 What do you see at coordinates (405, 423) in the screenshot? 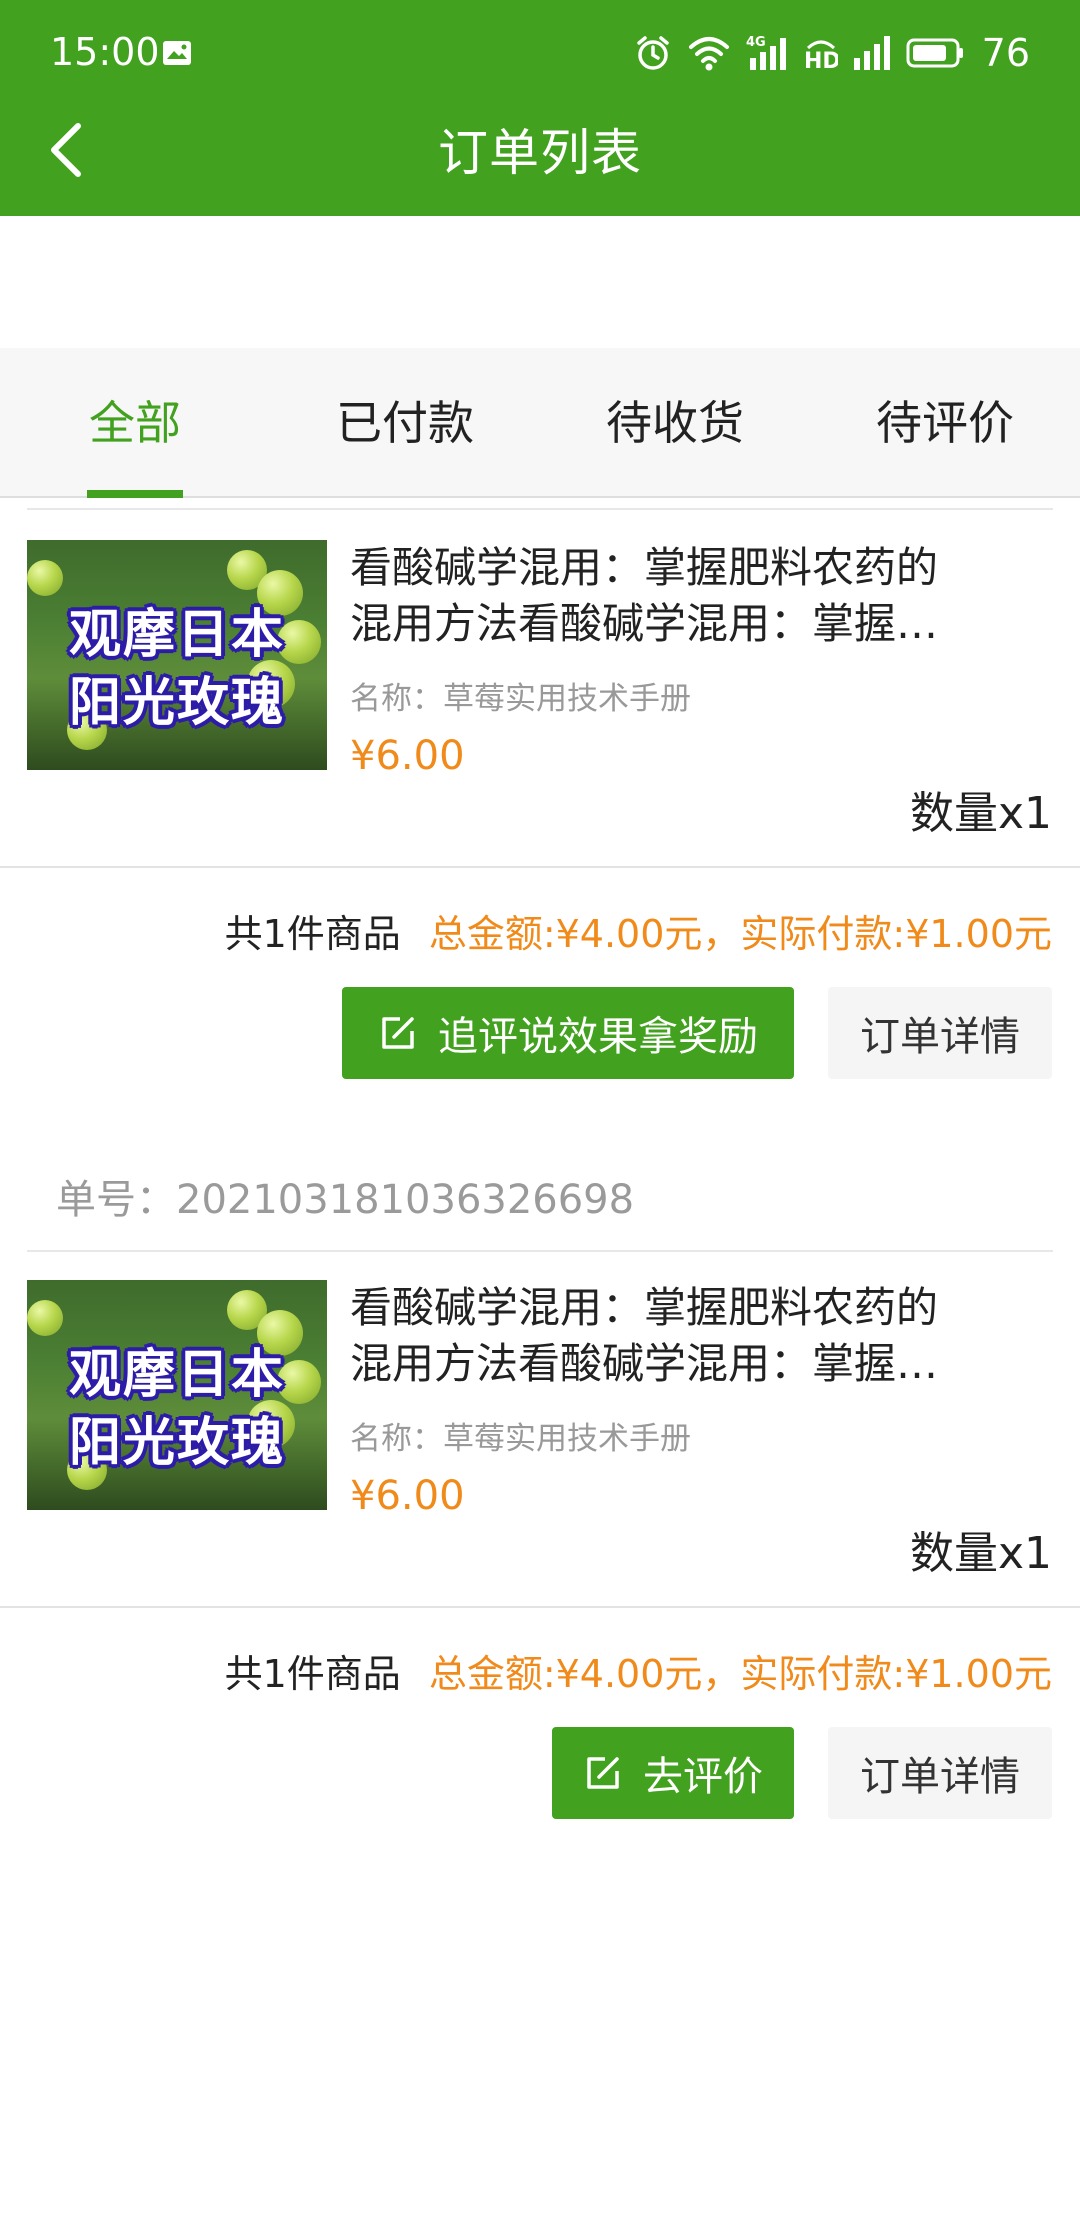
I see `tab-paid: 已付款` at bounding box center [405, 423].